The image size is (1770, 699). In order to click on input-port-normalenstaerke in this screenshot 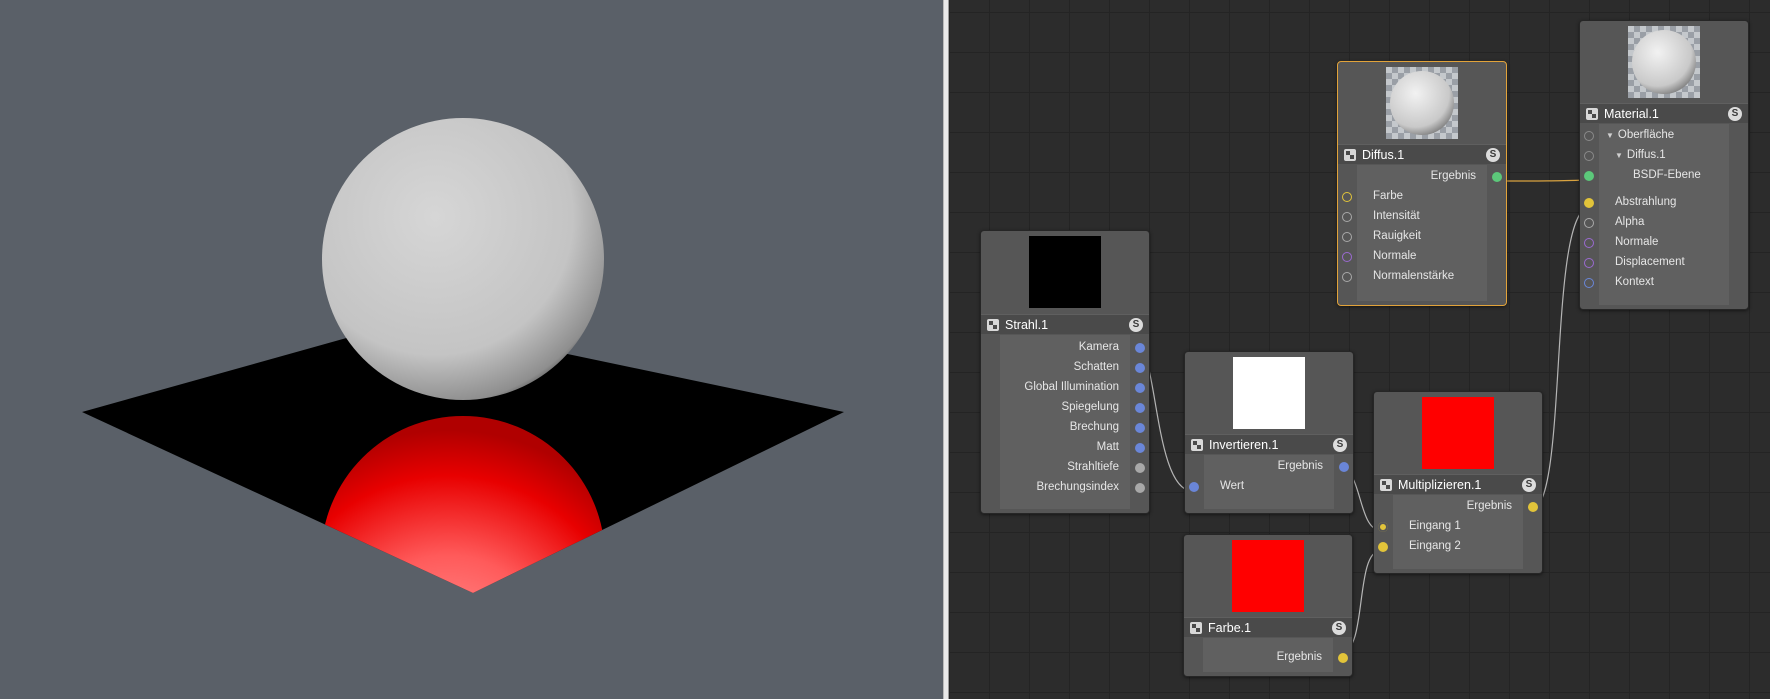, I will do `click(1347, 277)`.